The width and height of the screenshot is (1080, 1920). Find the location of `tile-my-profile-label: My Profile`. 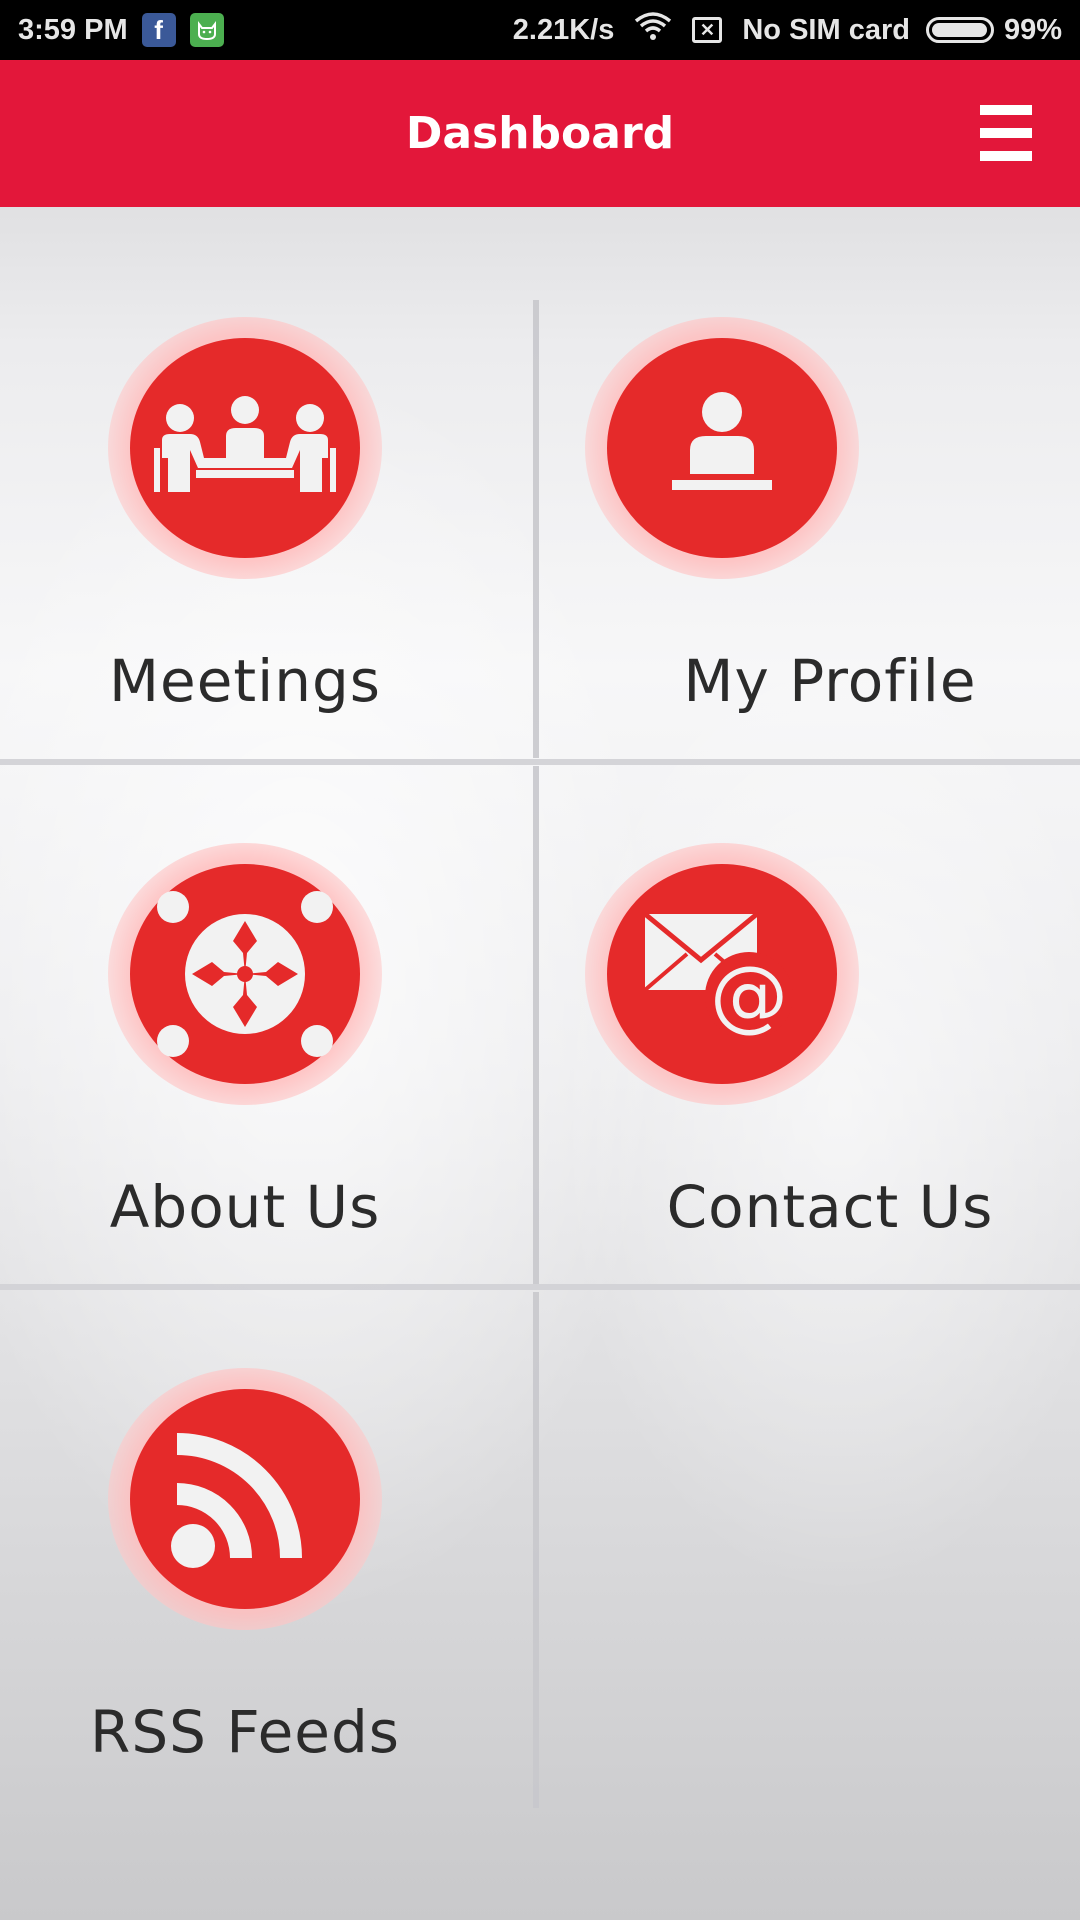

tile-my-profile-label: My Profile is located at coordinates (830, 681).